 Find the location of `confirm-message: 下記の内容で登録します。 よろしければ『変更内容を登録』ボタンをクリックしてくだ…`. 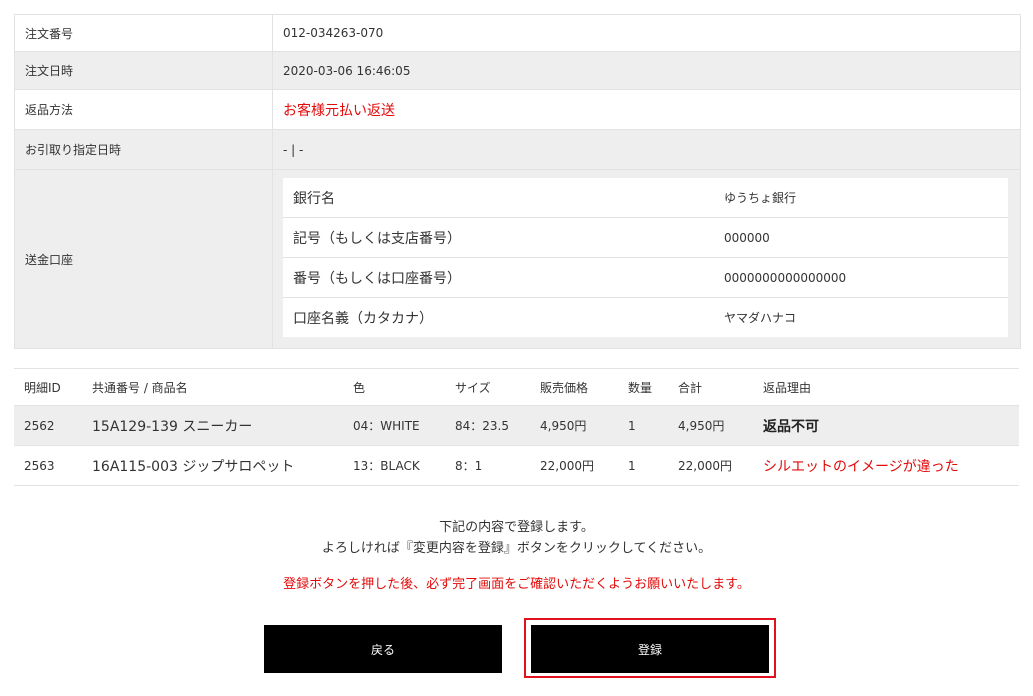

confirm-message: 下記の内容で登録します。 よろしければ『変更内容を登録』ボタンをクリックしてくだ… is located at coordinates (516, 538).